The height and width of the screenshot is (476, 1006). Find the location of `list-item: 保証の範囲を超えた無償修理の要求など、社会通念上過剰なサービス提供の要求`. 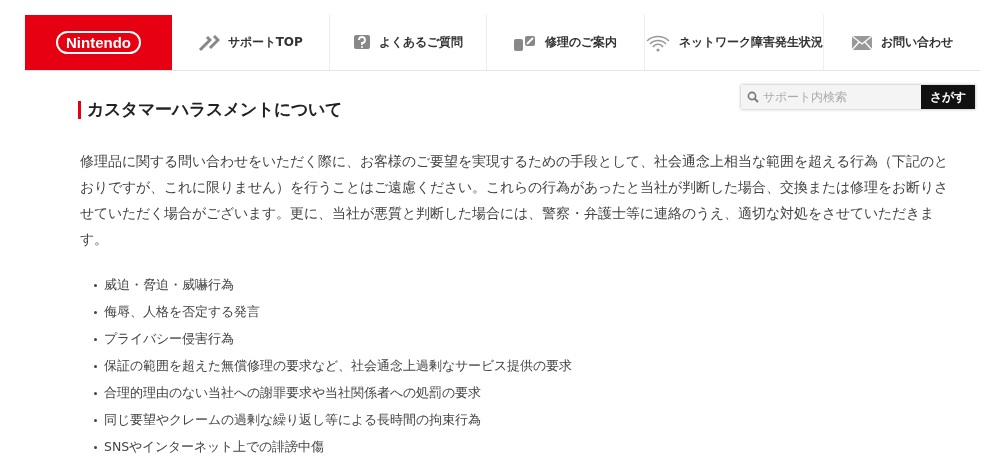

list-item: 保証の範囲を超えた無償修理の要求など、社会通念上過剰なサービス提供の要求 is located at coordinates (338, 366).